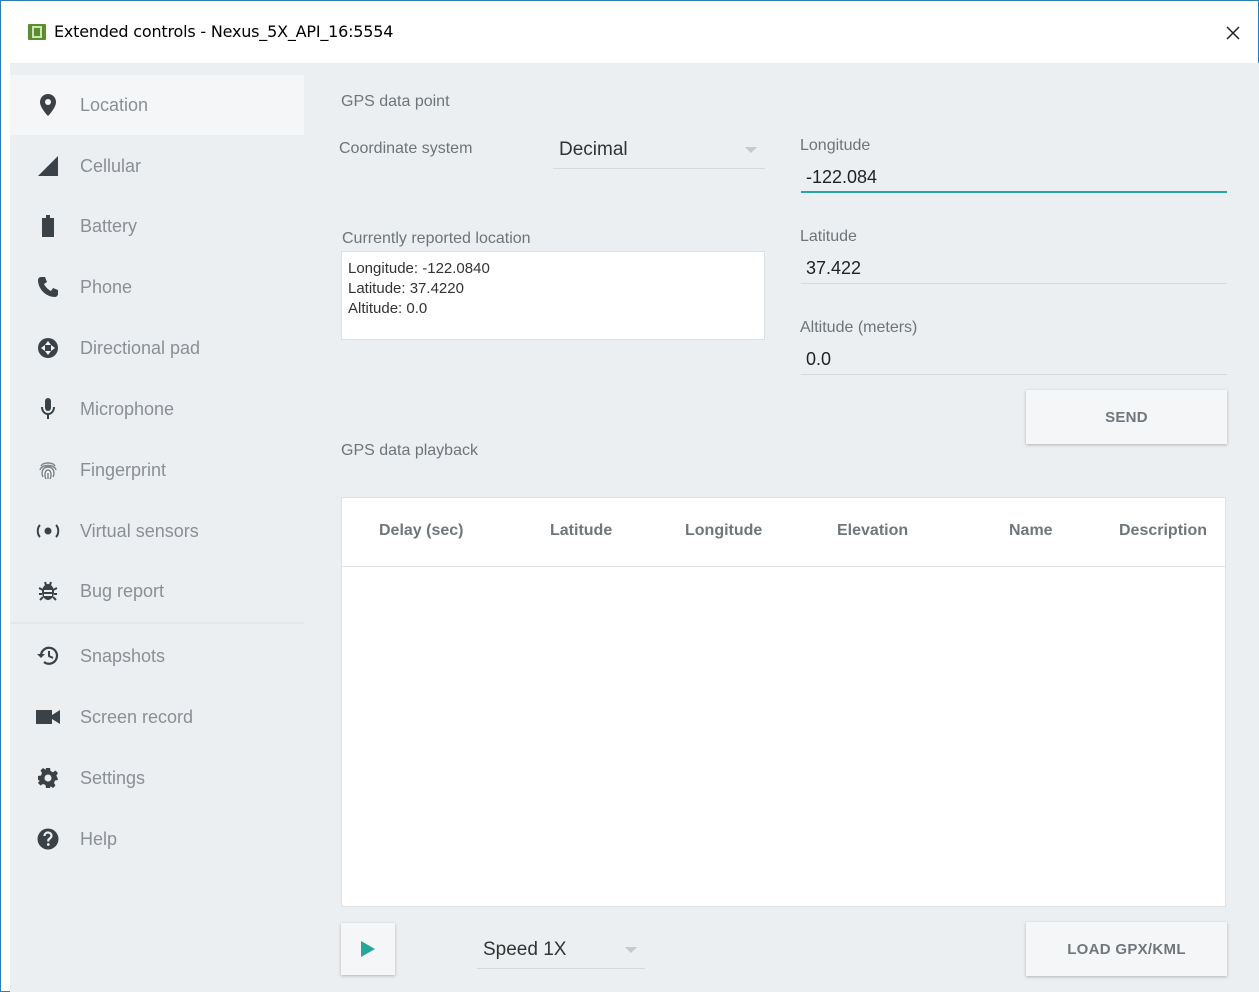 This screenshot has height=992, width=1259. I want to click on sidebar-item-fingerprint: Fingerprint, so click(157, 470).